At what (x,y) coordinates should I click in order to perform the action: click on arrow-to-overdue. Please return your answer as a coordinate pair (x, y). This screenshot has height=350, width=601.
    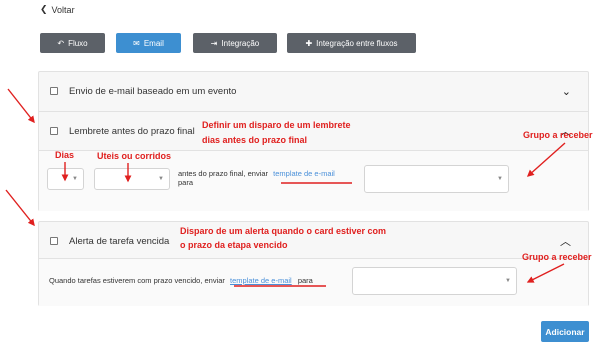
    Looking at the image, I should click on (20, 208).